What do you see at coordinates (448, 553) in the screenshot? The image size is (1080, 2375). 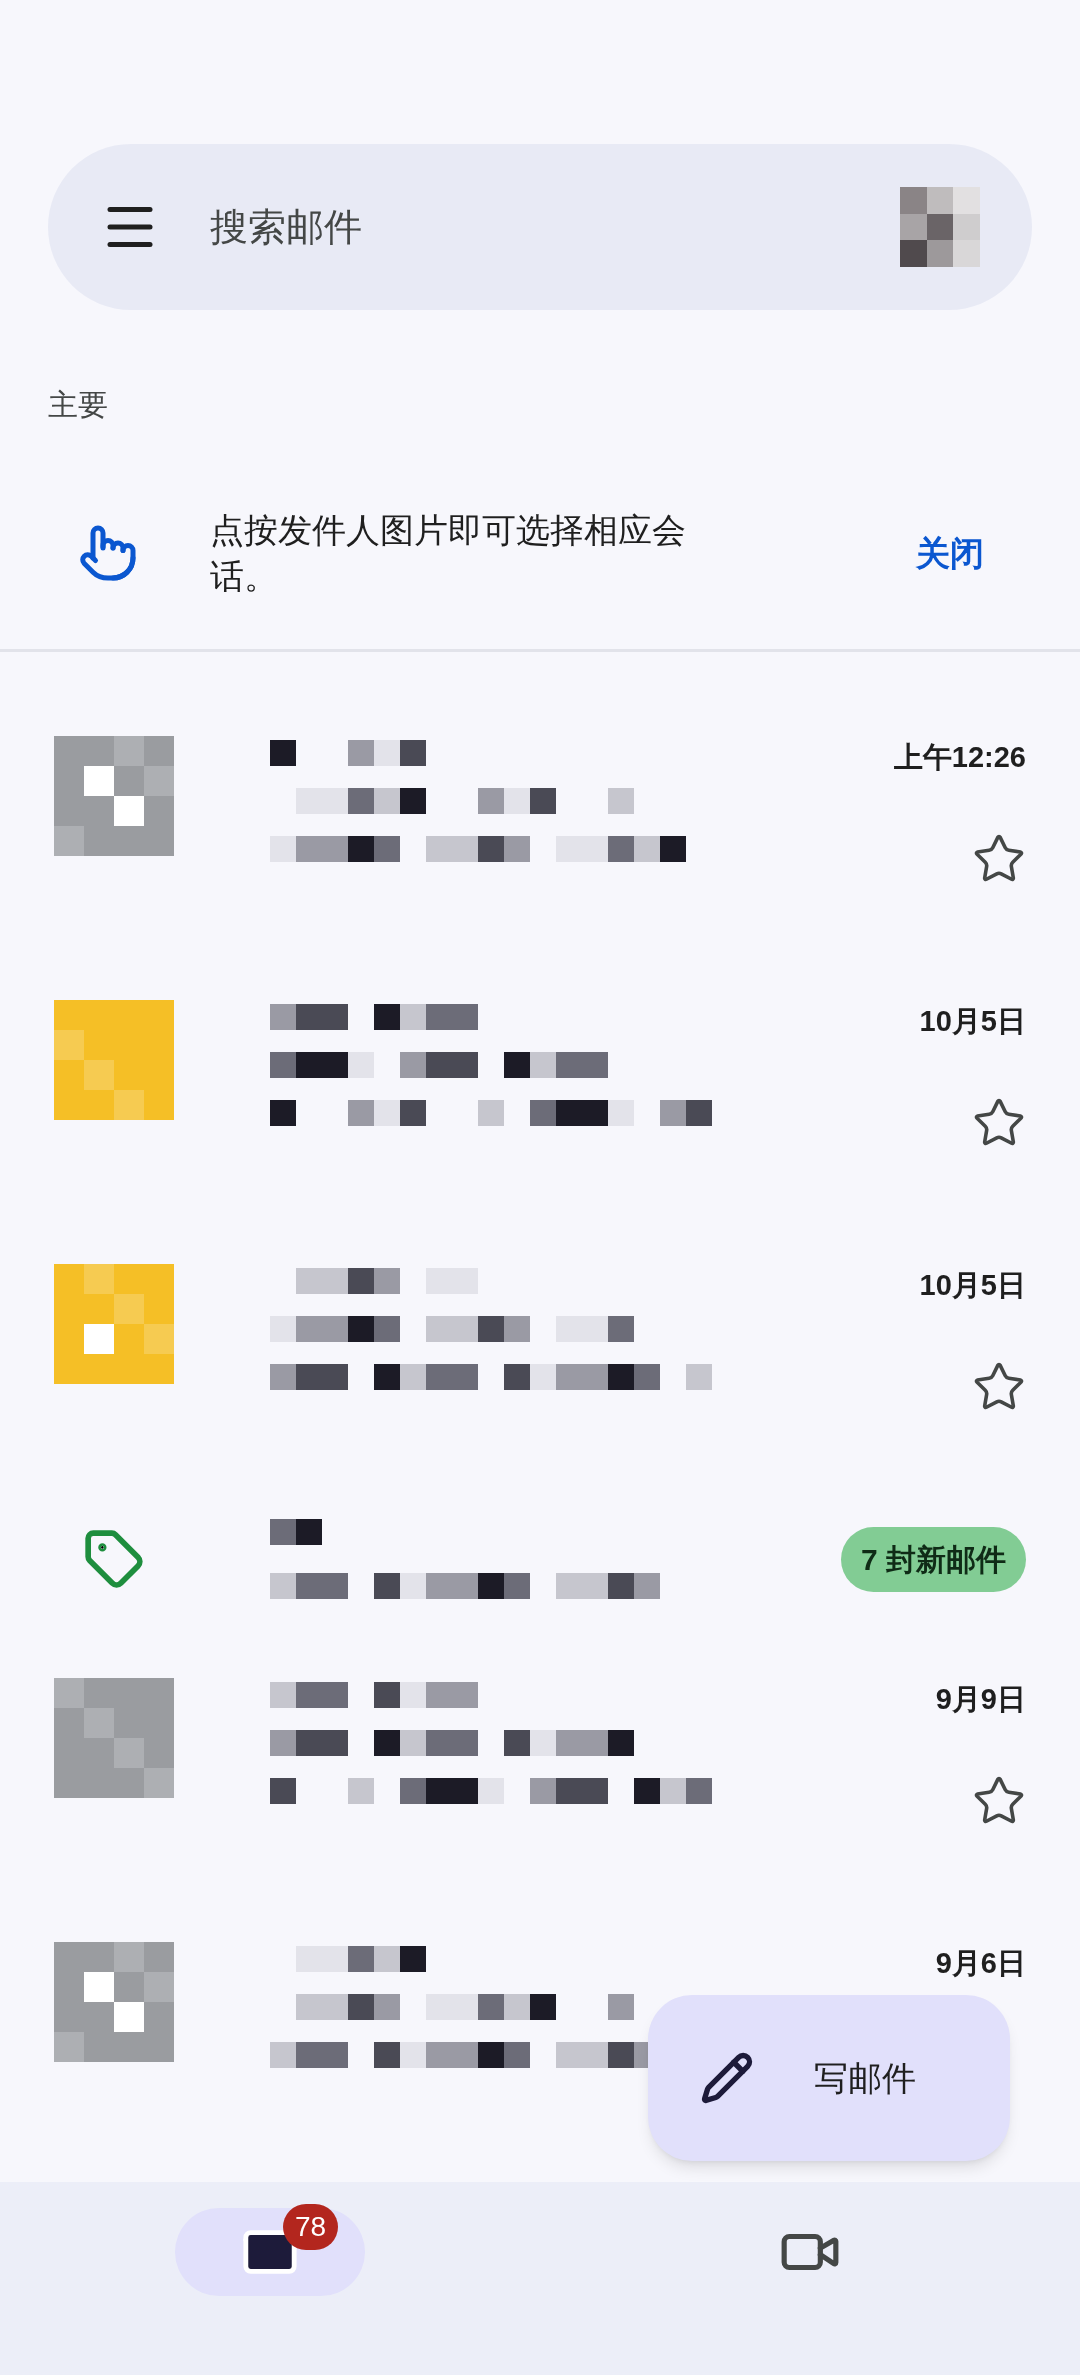 I see `tip-text: 点按发件人图片即可选择相应会话。` at bounding box center [448, 553].